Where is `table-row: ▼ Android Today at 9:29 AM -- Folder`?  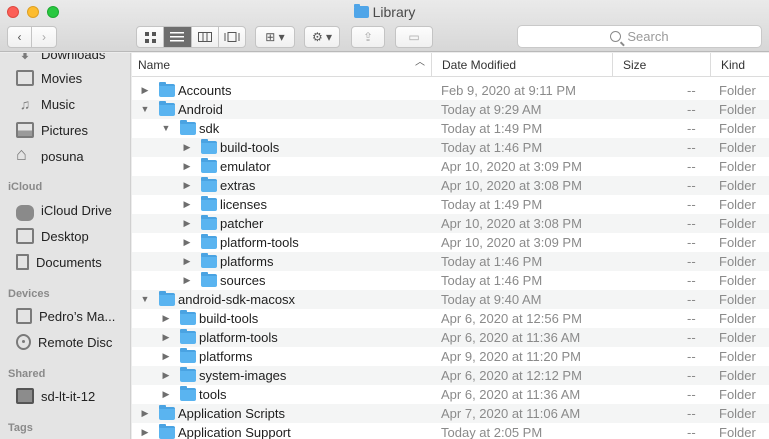 table-row: ▼ Android Today at 9:29 AM -- Folder is located at coordinates (450, 109).